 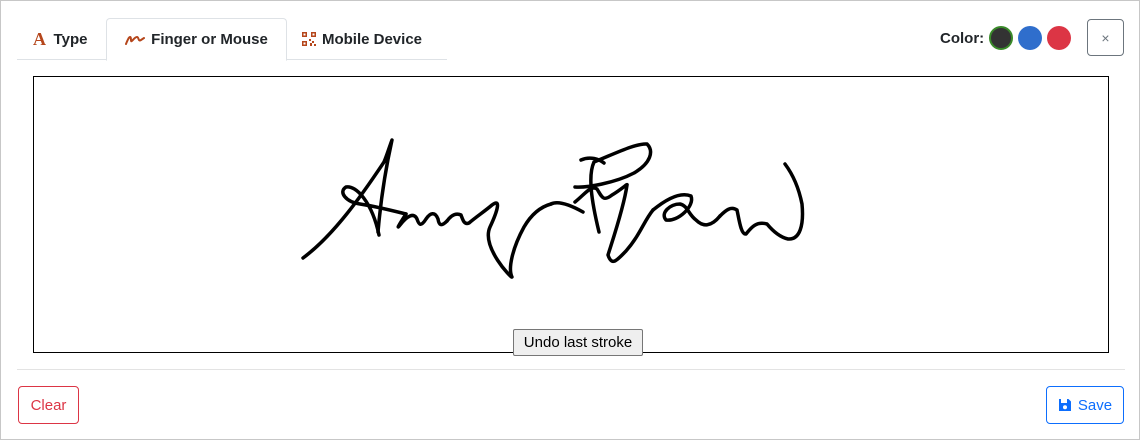 What do you see at coordinates (571, 369) in the screenshot?
I see `footer-divider` at bounding box center [571, 369].